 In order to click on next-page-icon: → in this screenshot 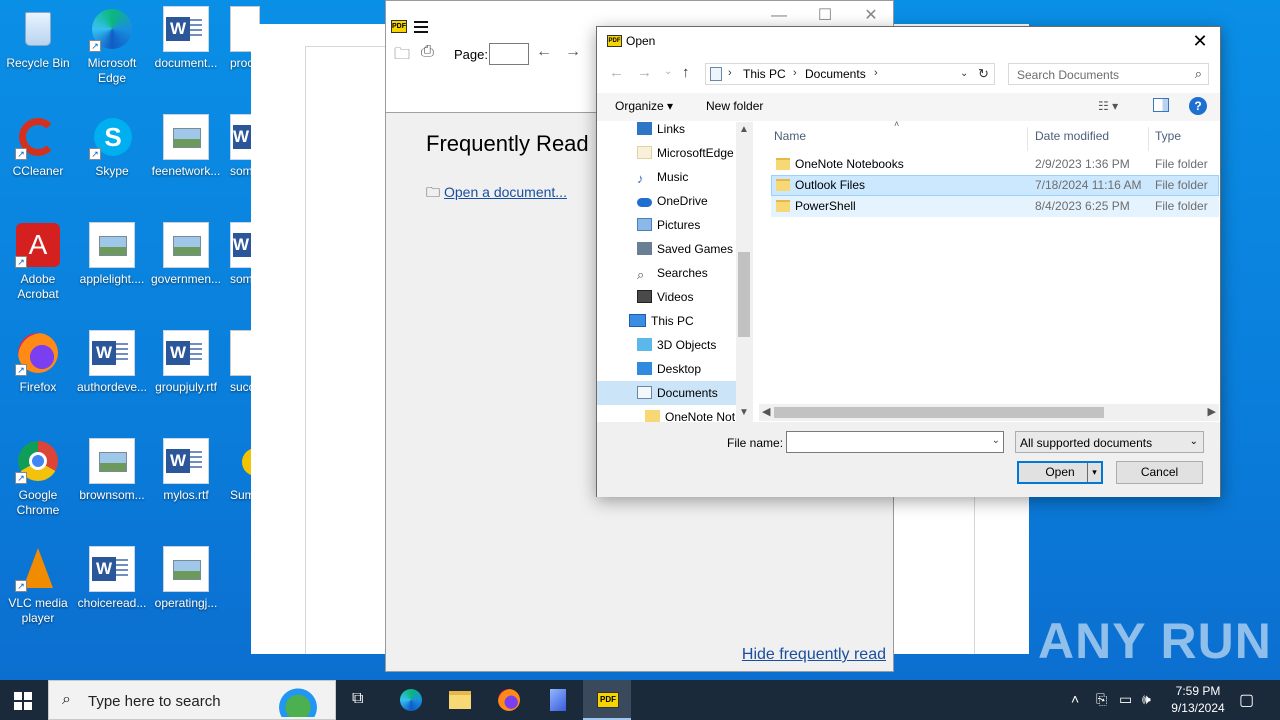, I will do `click(573, 52)`.